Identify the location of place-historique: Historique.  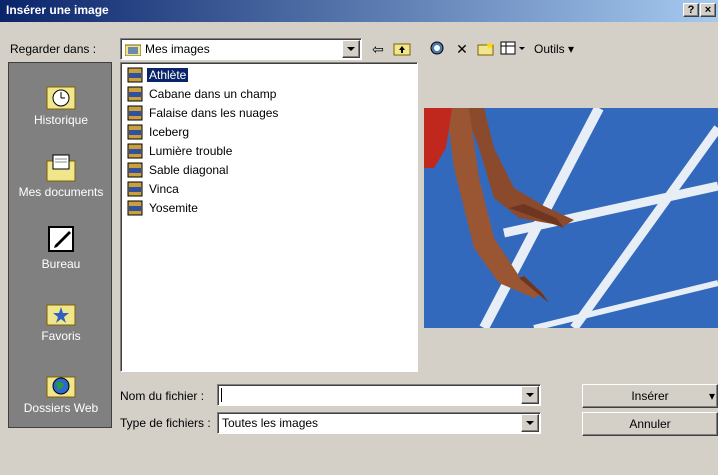
(61, 108).